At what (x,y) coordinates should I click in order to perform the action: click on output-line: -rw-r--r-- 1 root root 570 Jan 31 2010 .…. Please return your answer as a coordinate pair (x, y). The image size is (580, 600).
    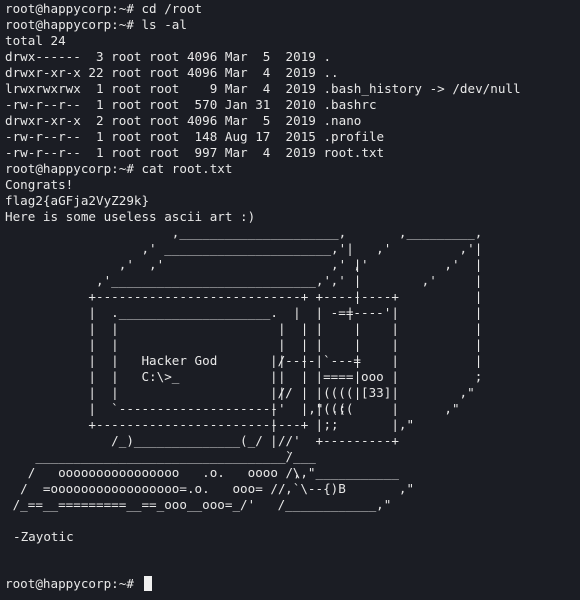
    Looking at the image, I should click on (191, 104).